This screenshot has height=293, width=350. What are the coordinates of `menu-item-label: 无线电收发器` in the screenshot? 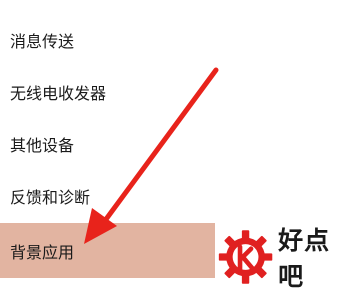 It's located at (58, 93).